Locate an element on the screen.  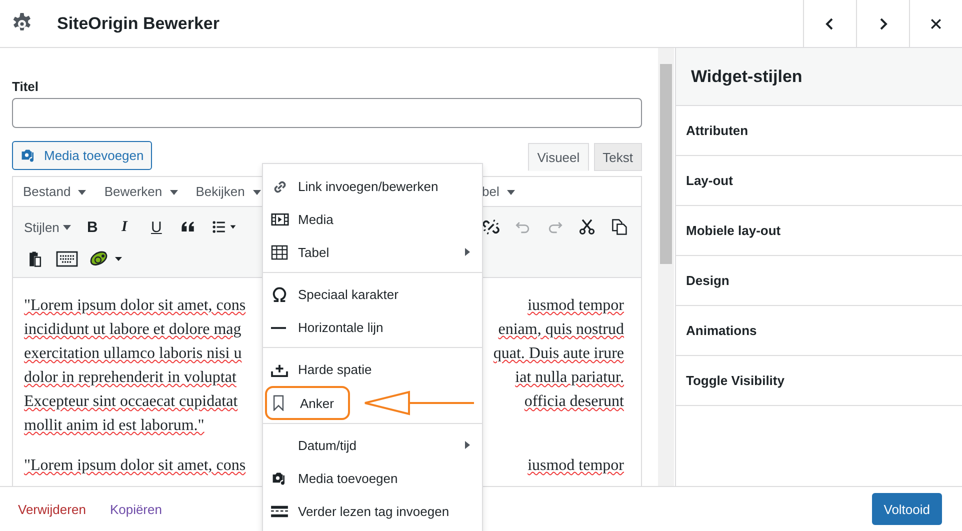
underline-button: U is located at coordinates (156, 227).